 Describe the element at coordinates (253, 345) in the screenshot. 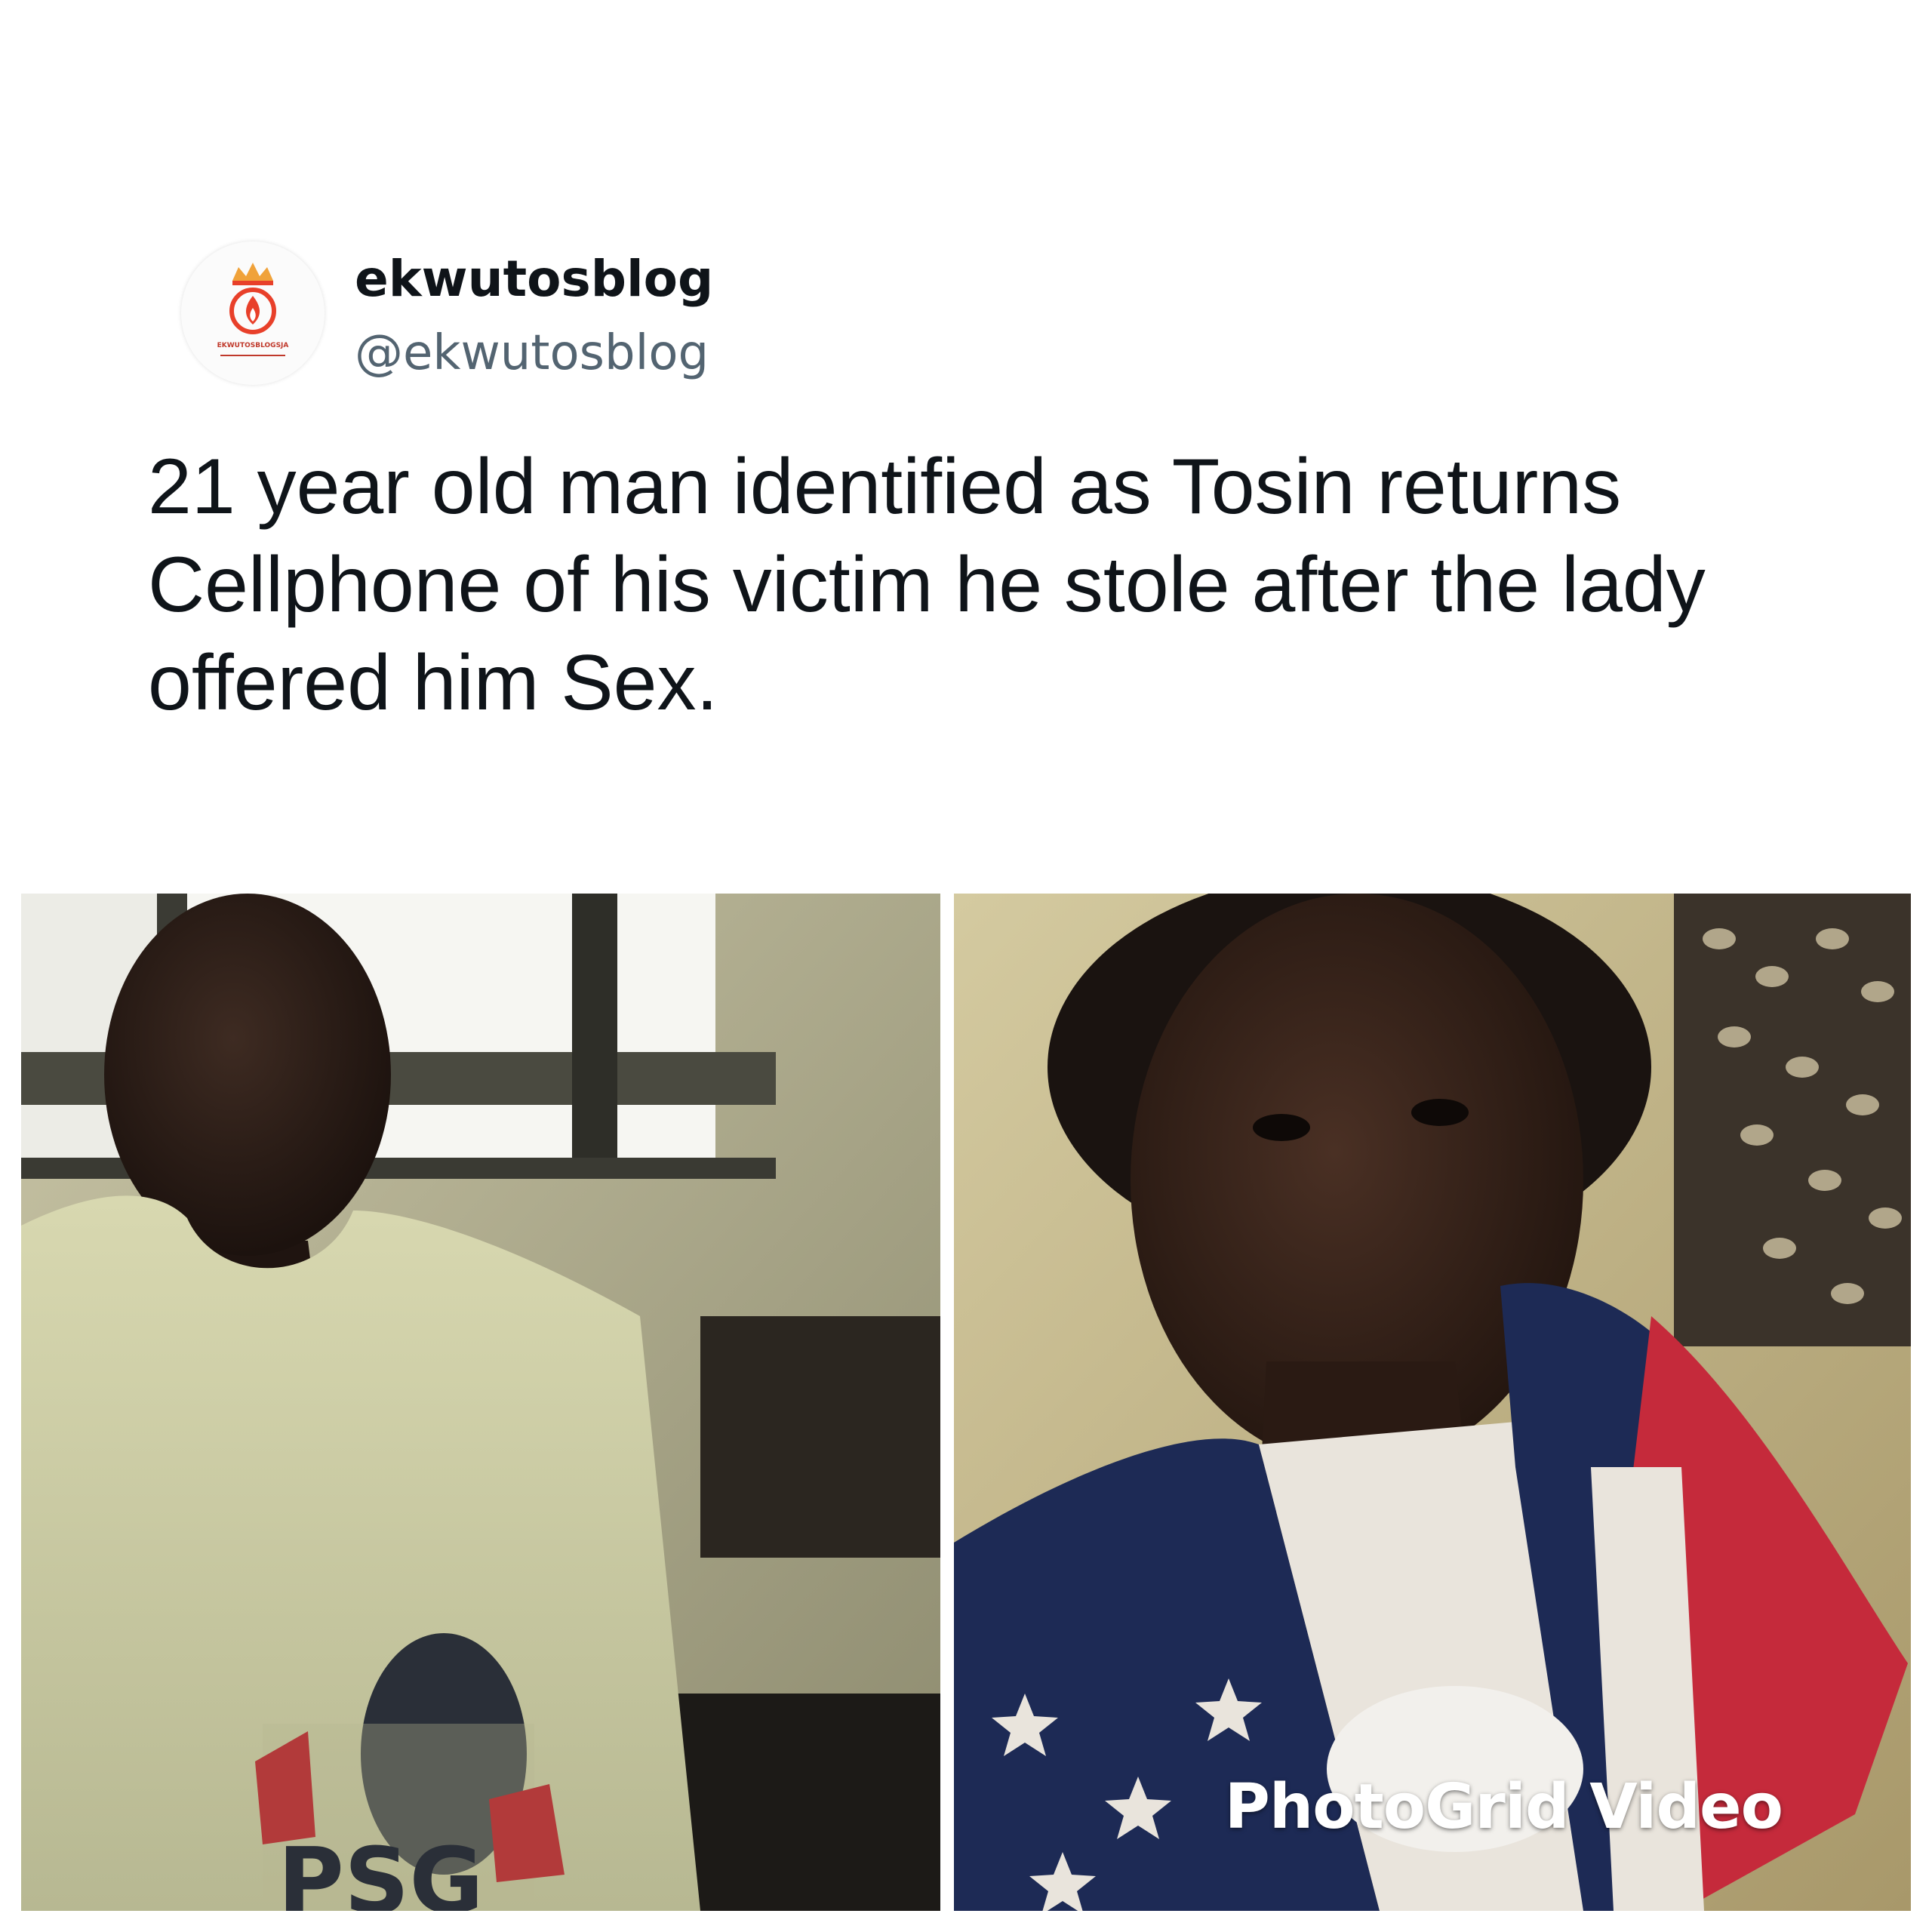

I see `svg-text: EKWUTOSBLOGSJA` at that location.